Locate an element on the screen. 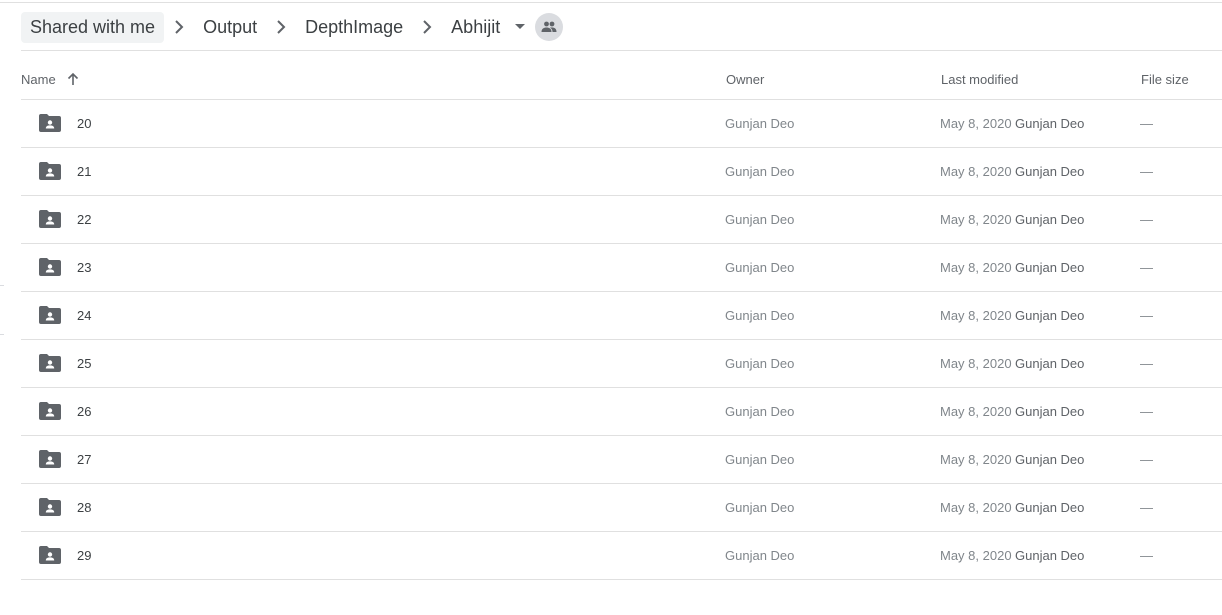 The height and width of the screenshot is (615, 1222). breadcrumb-item-output: Output is located at coordinates (230, 27).